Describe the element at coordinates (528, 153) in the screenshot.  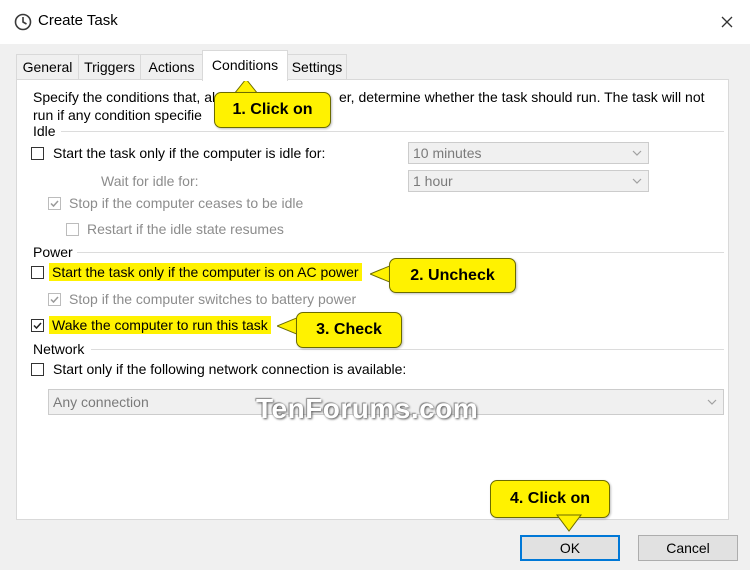
I see `idle-duration-select: 10 minutes` at that location.